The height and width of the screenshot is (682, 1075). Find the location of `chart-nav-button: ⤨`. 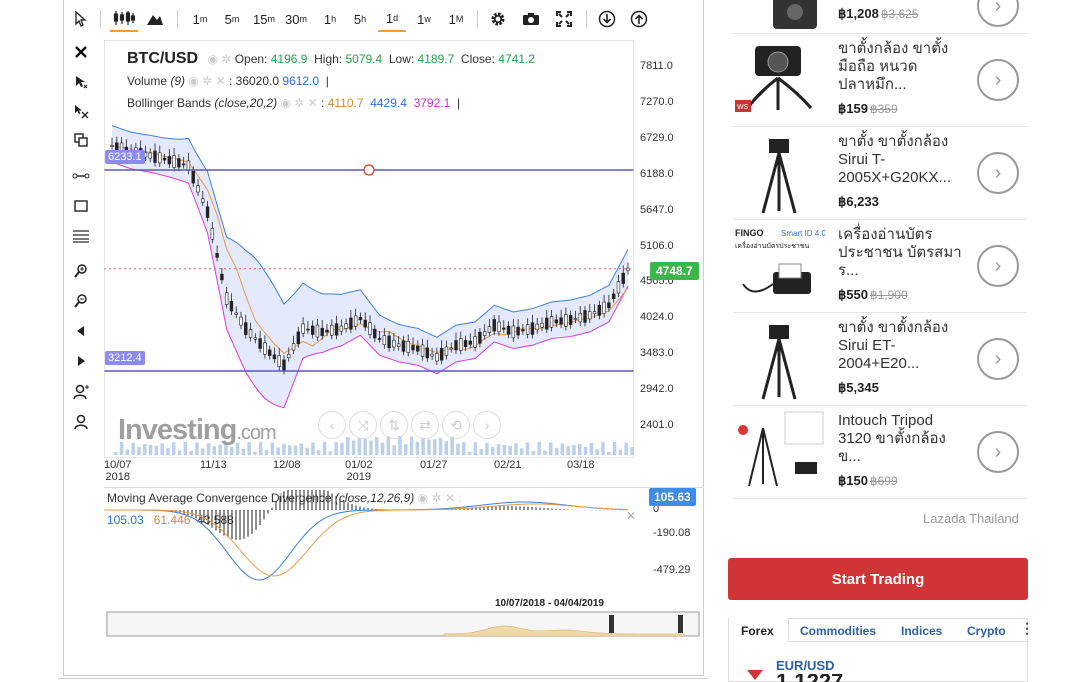

chart-nav-button: ⤨ is located at coordinates (363, 425).